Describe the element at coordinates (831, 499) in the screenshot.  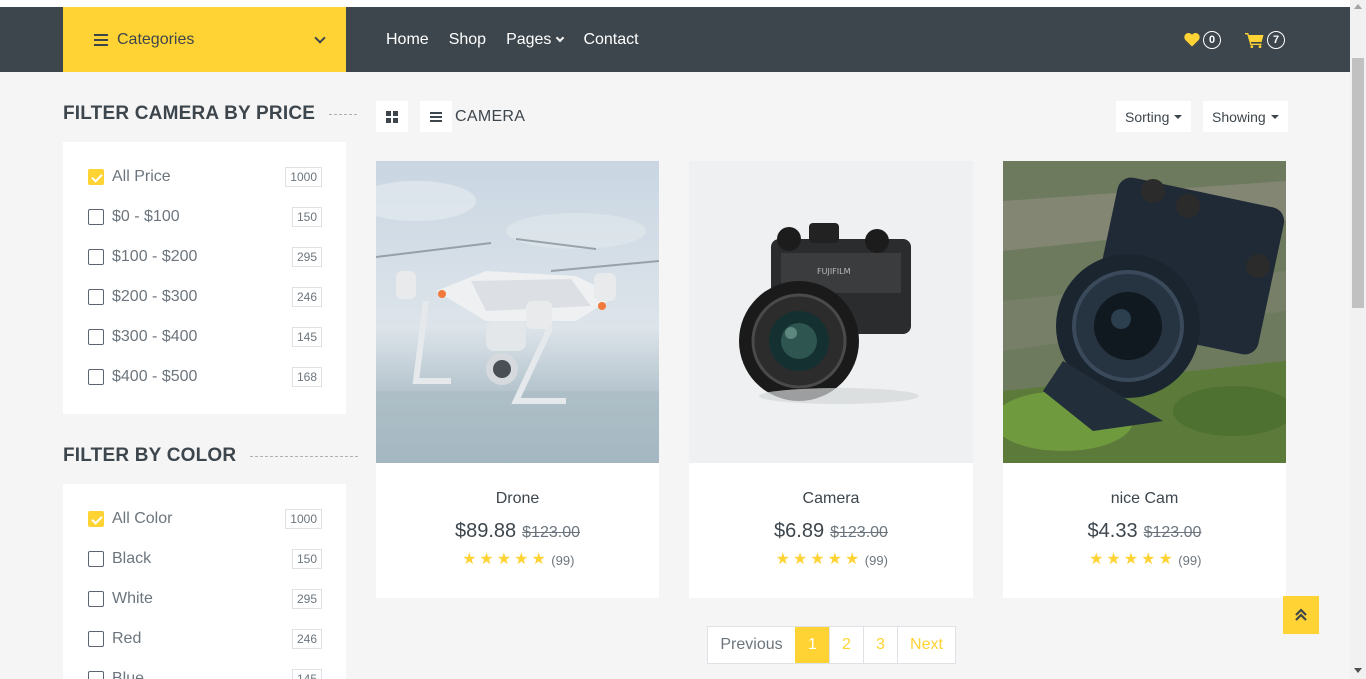
I see `product-name: Camera` at that location.